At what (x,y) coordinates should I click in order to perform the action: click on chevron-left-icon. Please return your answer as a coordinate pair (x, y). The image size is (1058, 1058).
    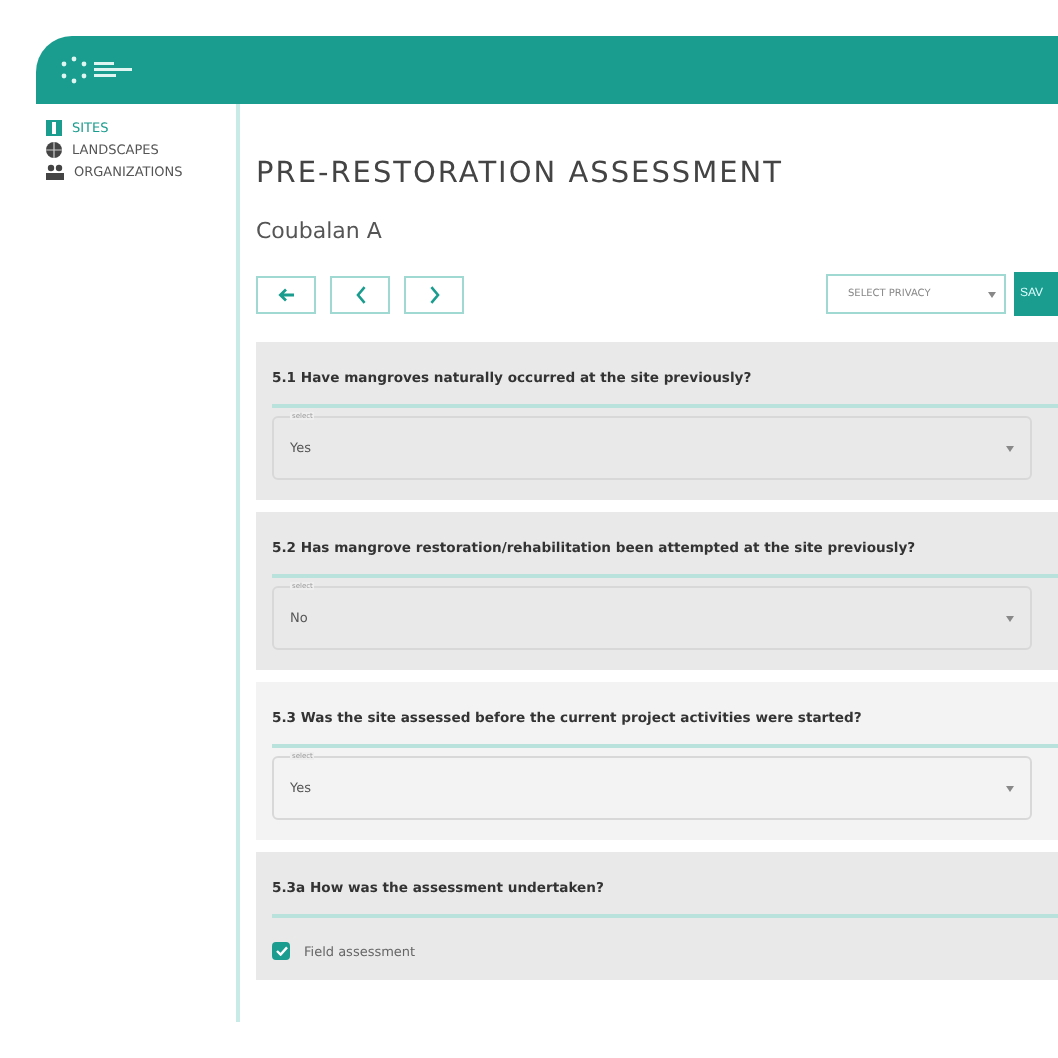
    Looking at the image, I should click on (360, 294).